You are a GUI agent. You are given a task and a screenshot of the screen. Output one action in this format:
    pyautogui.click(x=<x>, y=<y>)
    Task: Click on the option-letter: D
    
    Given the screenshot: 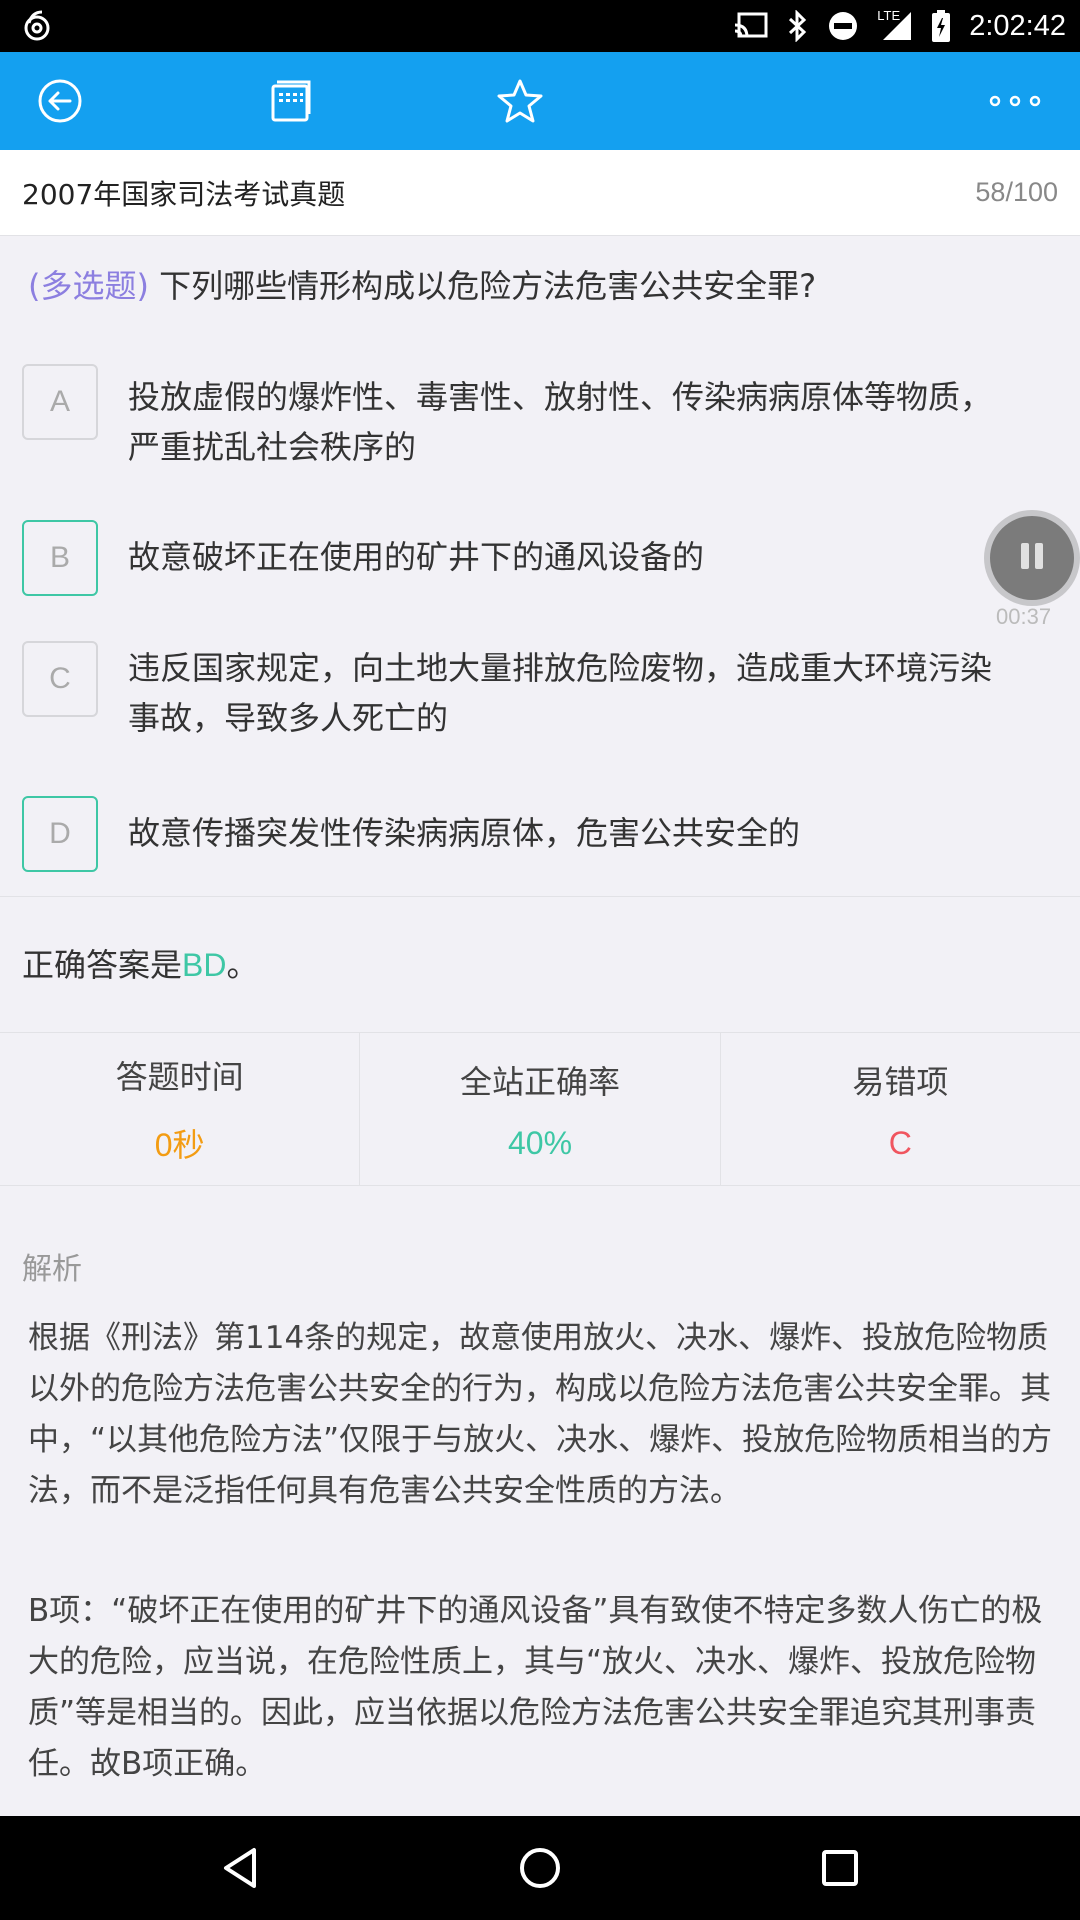 What is the action you would take?
    pyautogui.click(x=60, y=834)
    